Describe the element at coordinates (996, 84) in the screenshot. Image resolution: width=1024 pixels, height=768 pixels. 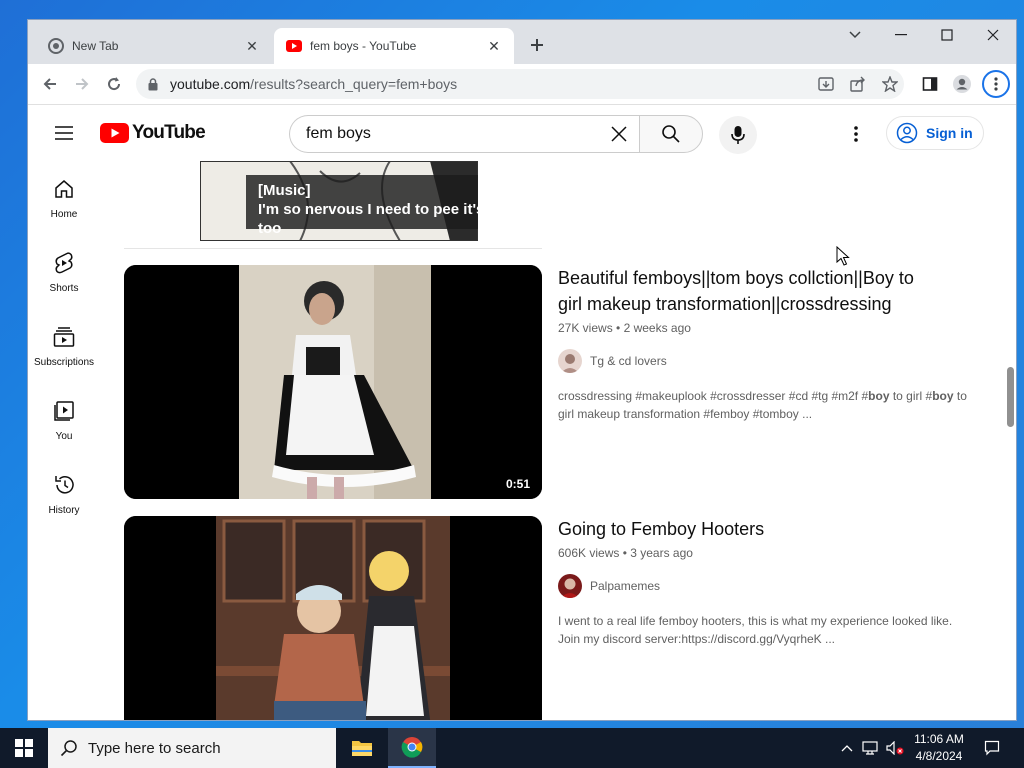
I see `chrome-menu-icon` at that location.